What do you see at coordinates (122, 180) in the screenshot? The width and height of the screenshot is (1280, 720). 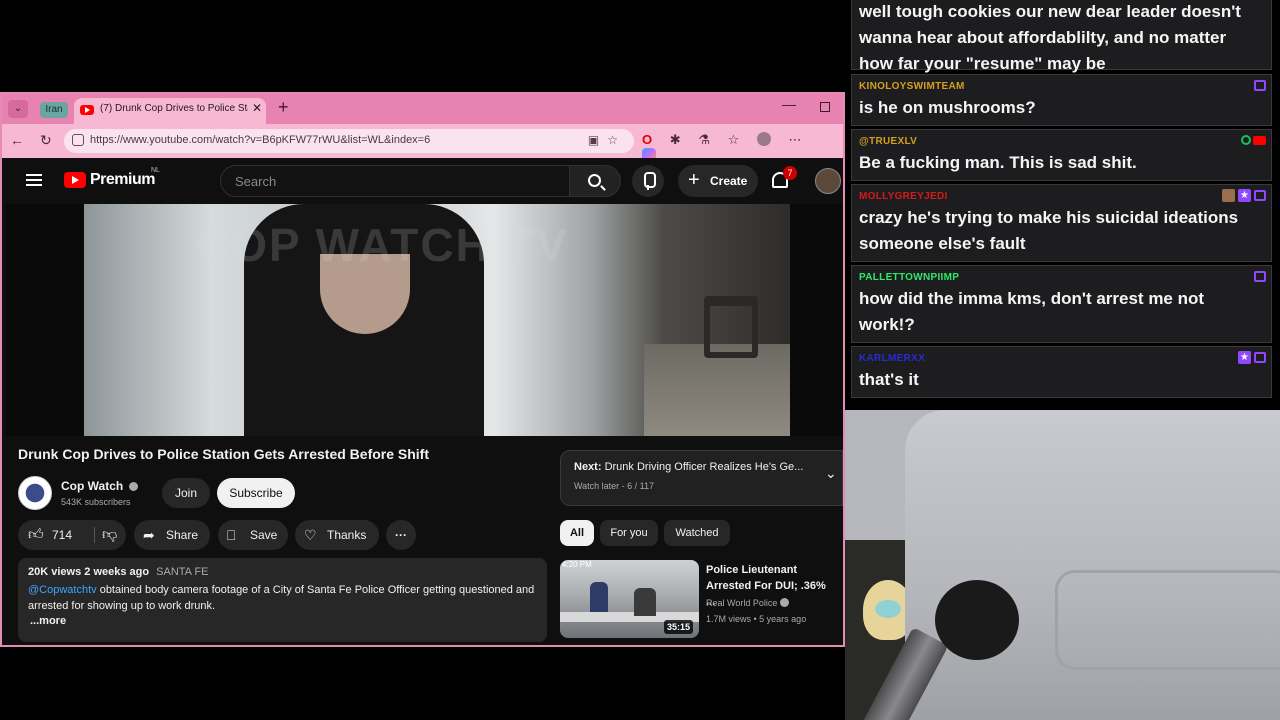 I see `youtube-logo-text: Premium` at bounding box center [122, 180].